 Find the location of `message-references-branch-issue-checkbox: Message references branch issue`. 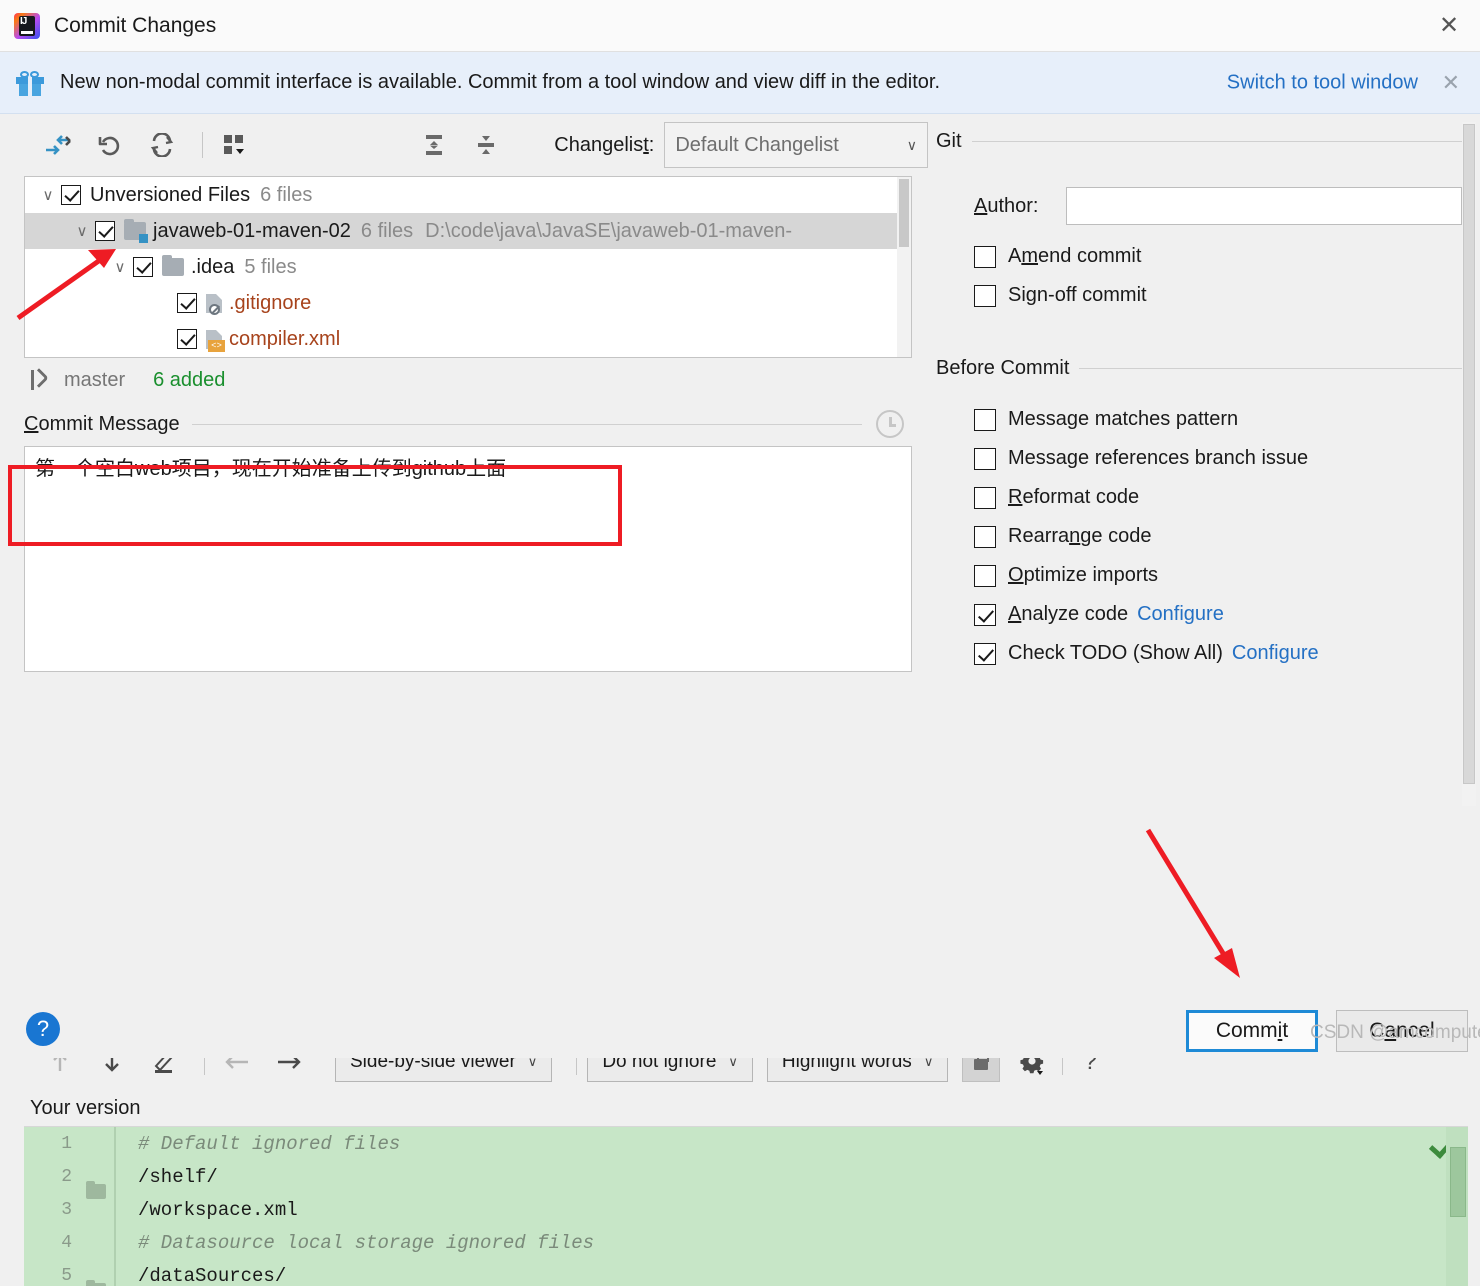

message-references-branch-issue-checkbox: Message references branch issue is located at coordinates (1204, 458).